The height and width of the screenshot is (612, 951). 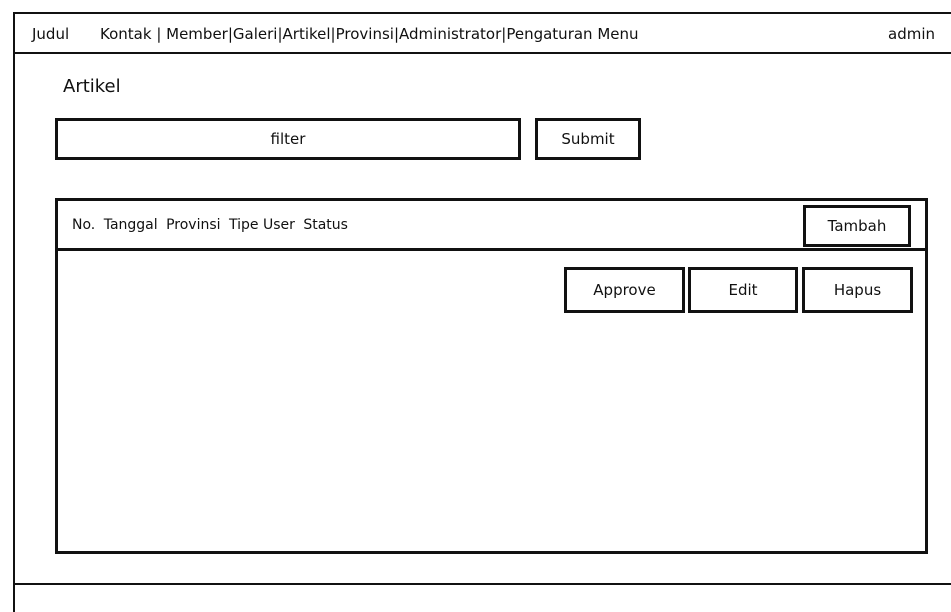 I want to click on submit-button: Submit, so click(x=588, y=139).